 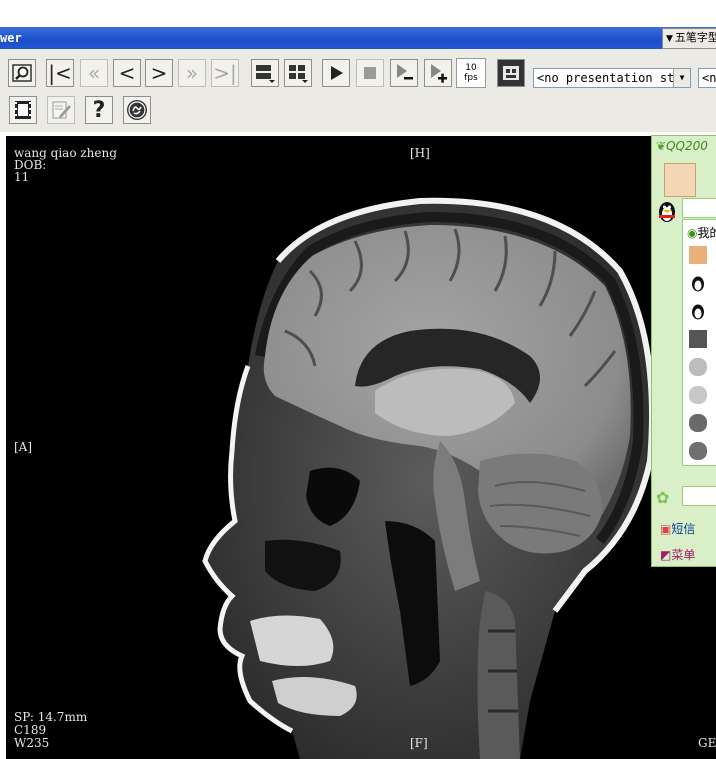 I want to click on layout-rows-button, so click(x=265, y=73).